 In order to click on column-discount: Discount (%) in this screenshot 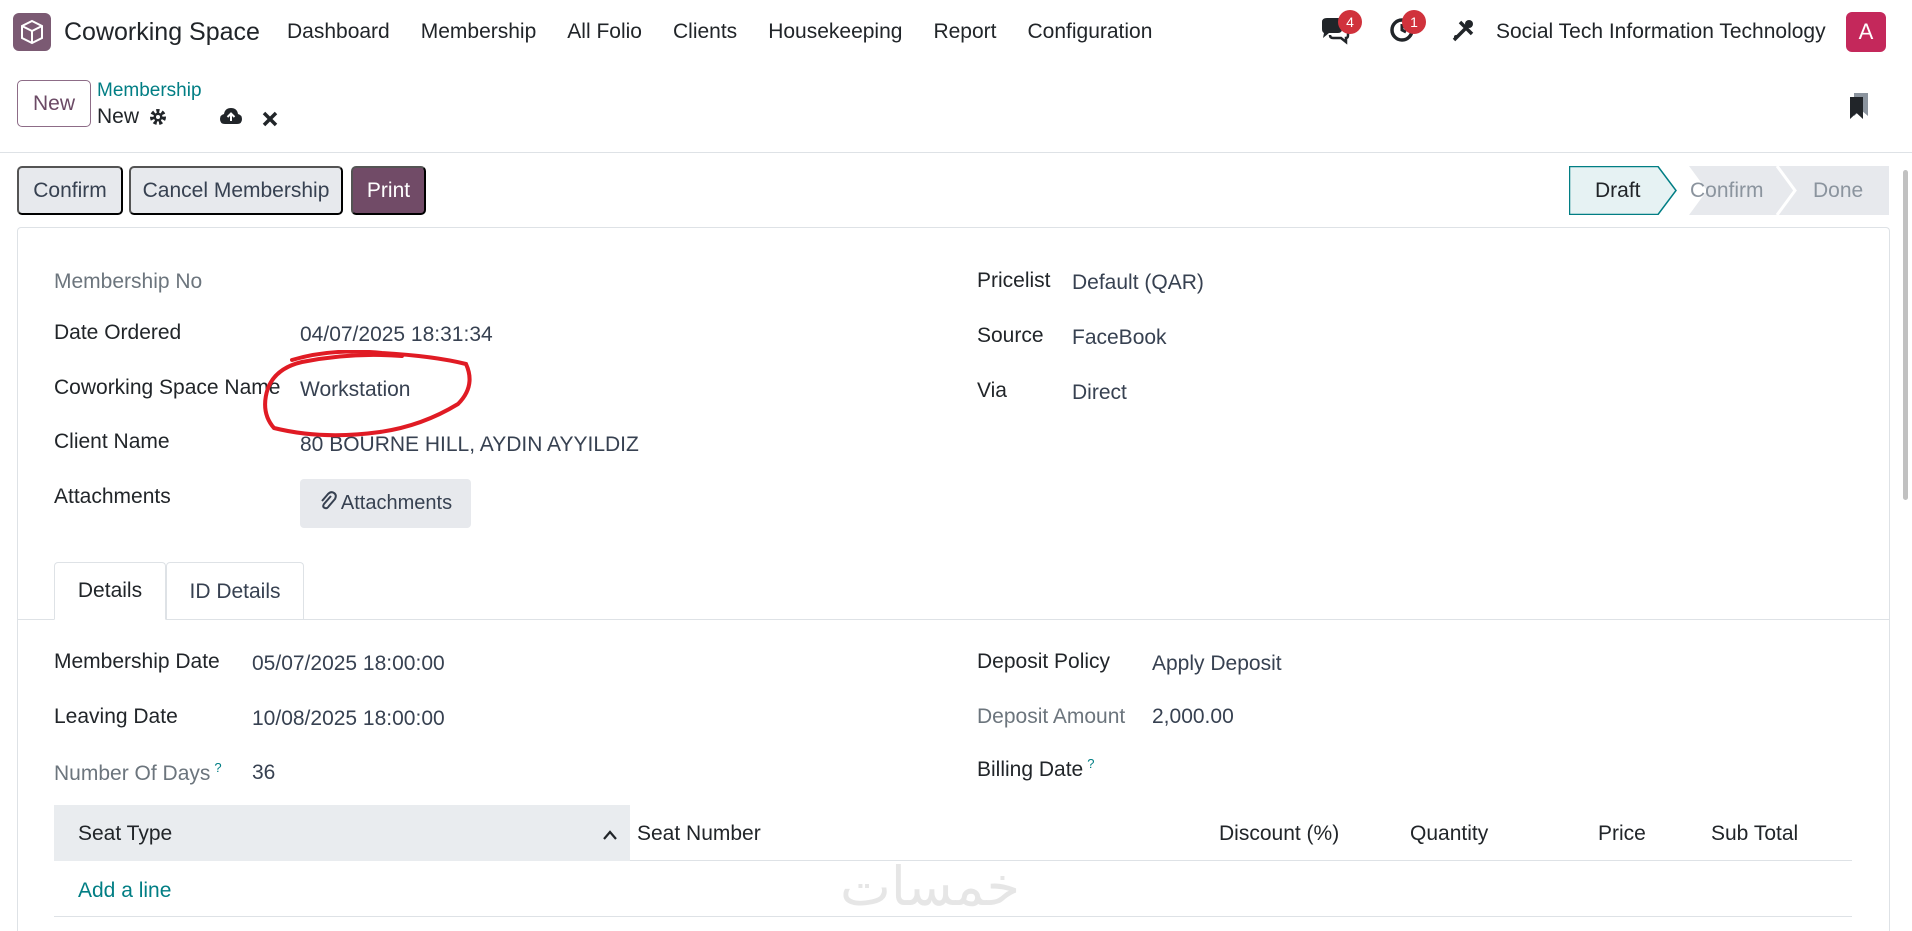, I will do `click(1279, 834)`.